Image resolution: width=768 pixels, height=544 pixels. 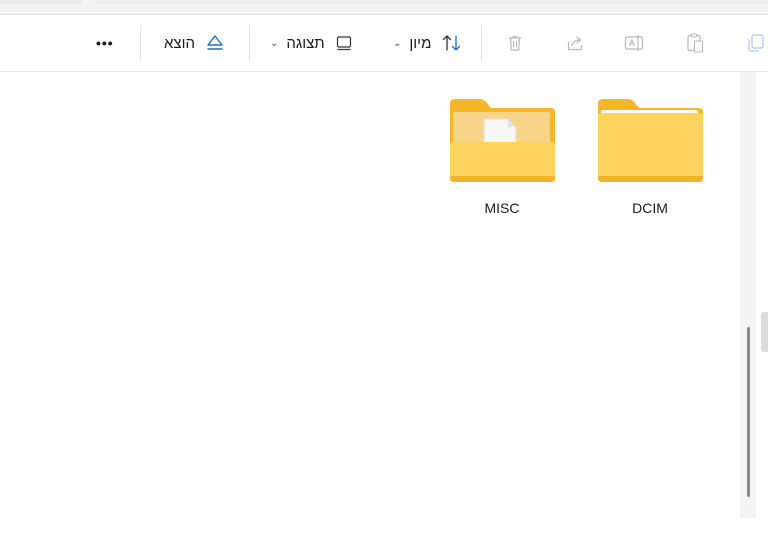 I want to click on copy-icon, so click(x=756, y=43).